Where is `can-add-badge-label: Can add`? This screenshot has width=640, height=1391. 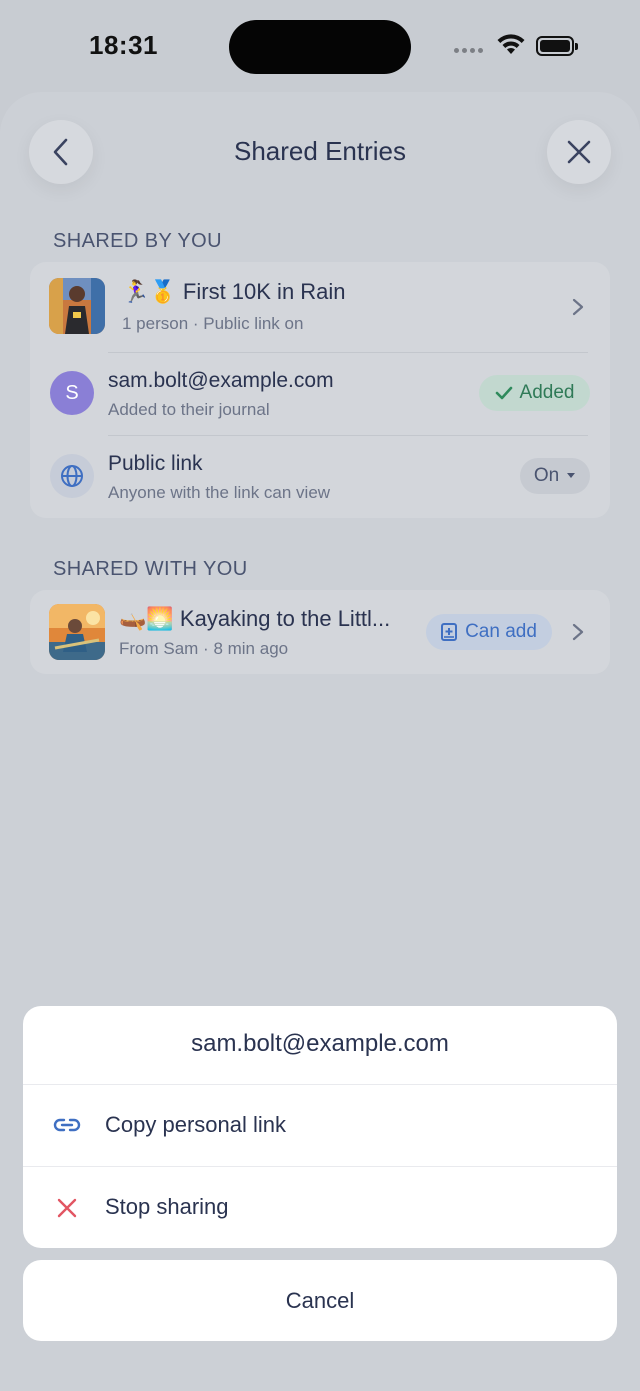
can-add-badge-label: Can add is located at coordinates (501, 631).